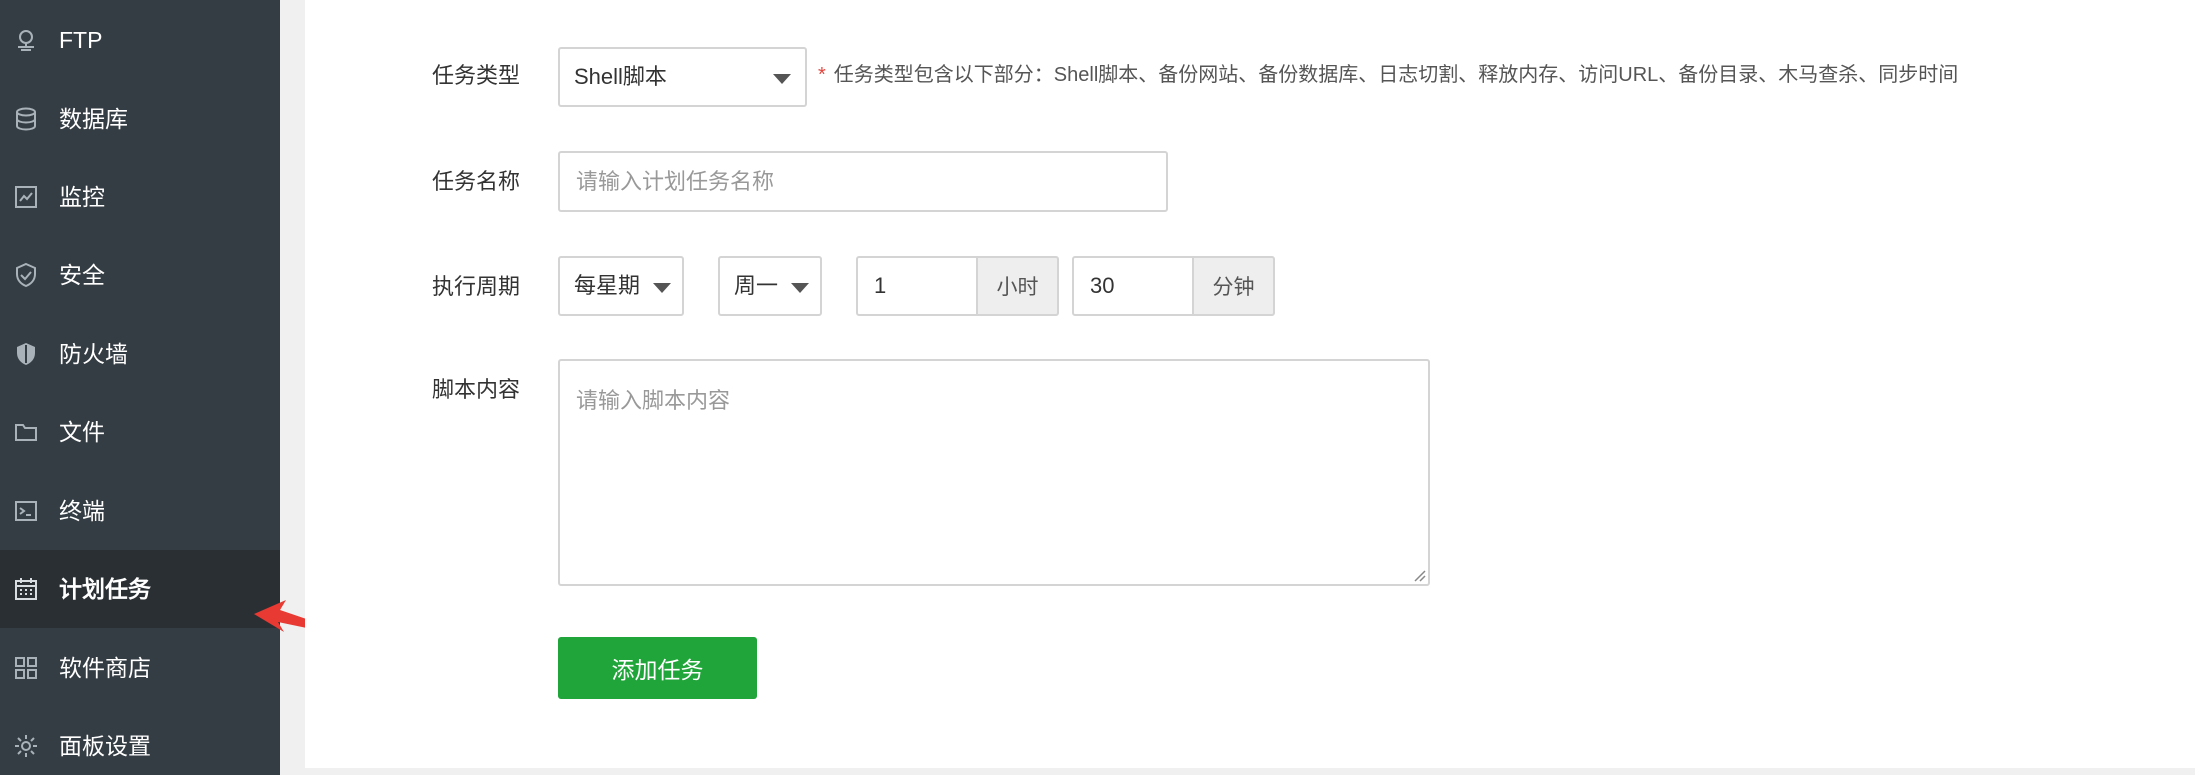 This screenshot has height=775, width=2195. I want to click on sidebar-item-label: 防火墙, so click(93, 354).